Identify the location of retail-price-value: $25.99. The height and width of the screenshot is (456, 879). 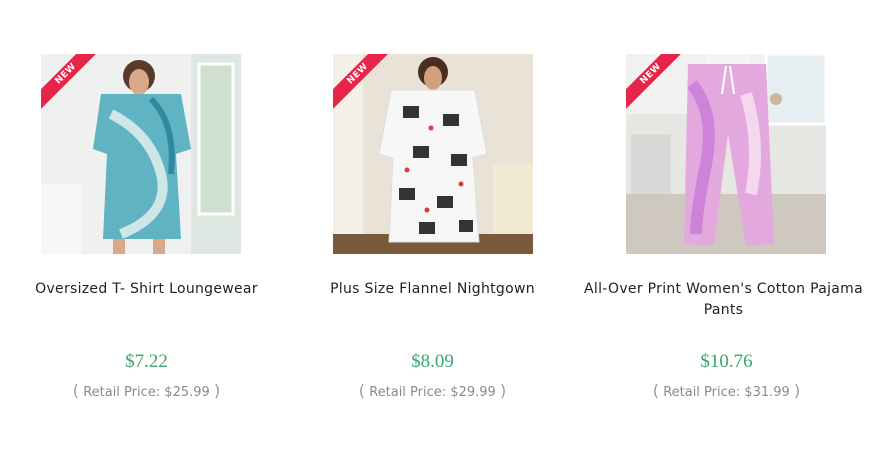
(187, 392).